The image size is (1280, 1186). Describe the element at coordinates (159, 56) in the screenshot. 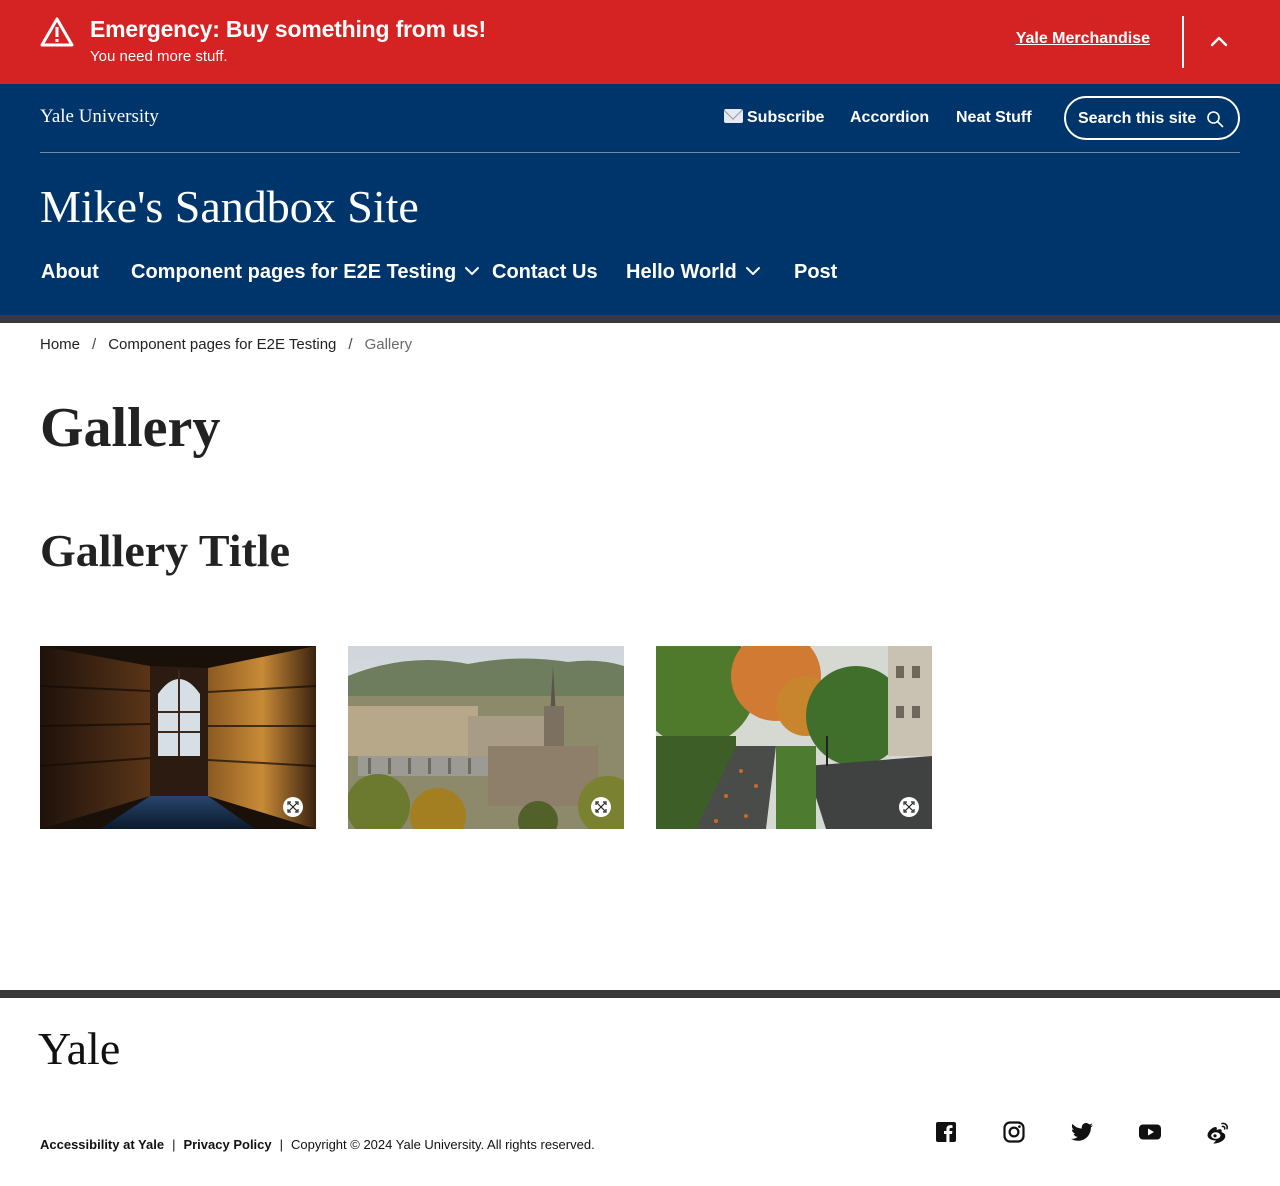

I see `alert-message: You need more stuff.` at that location.